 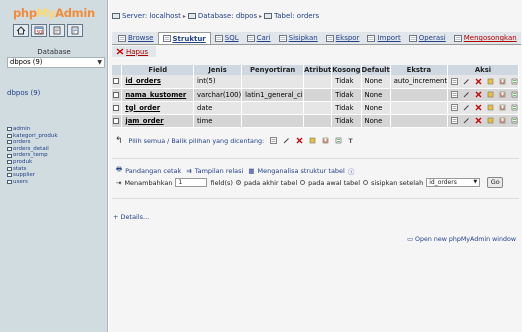 I want to click on home-icon, so click(x=21, y=30).